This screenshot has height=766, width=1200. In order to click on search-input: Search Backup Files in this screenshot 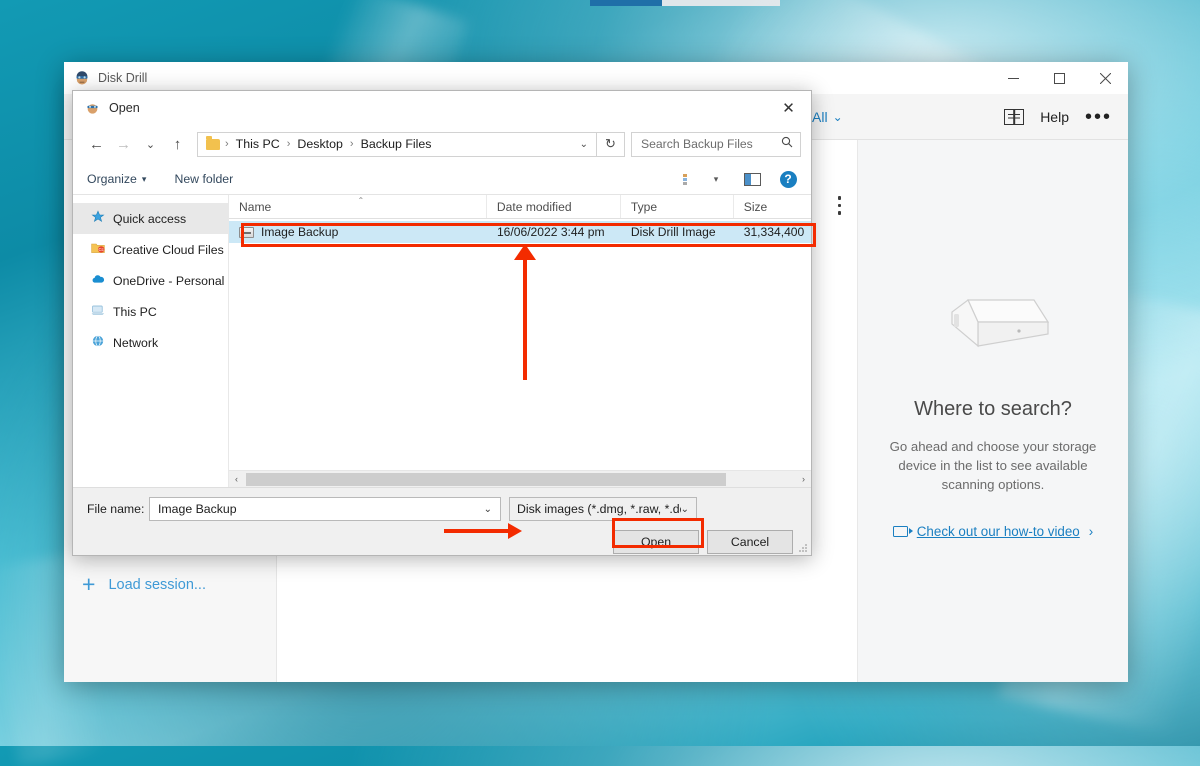, I will do `click(716, 144)`.